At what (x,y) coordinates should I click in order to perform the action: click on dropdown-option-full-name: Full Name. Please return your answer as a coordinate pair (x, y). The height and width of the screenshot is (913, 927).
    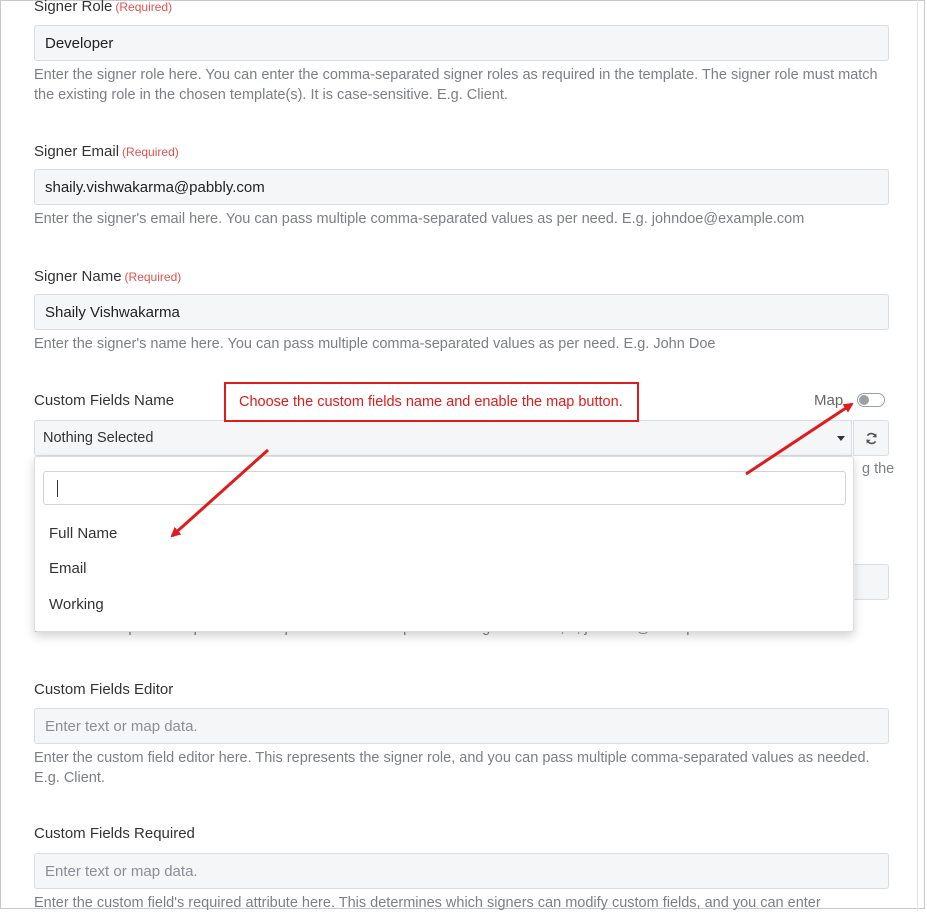
    Looking at the image, I should click on (83, 533).